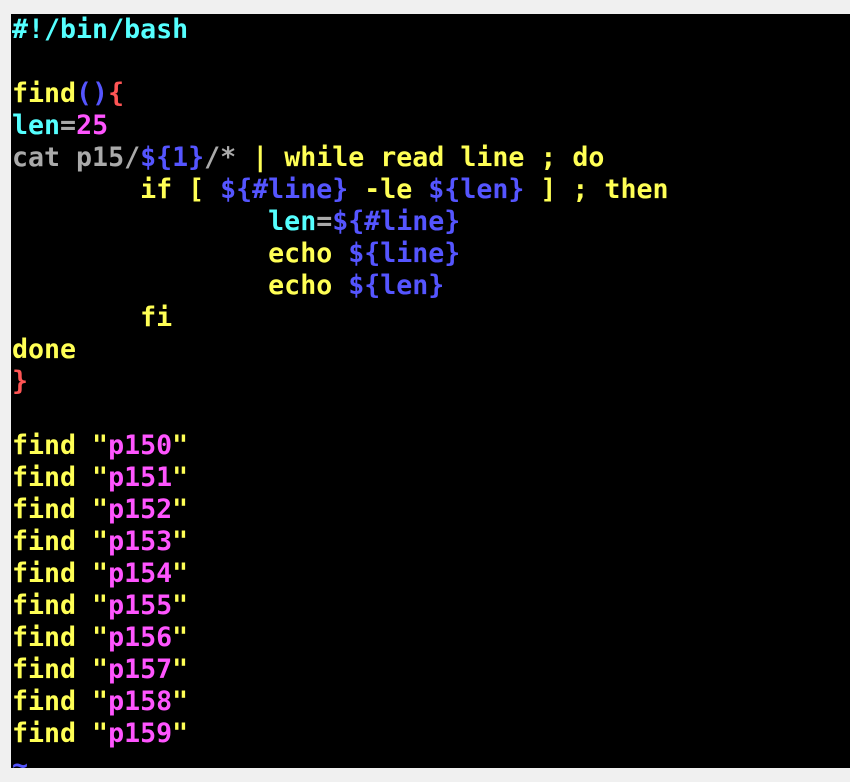 The height and width of the screenshot is (782, 850). What do you see at coordinates (340, 766) in the screenshot?
I see `empty-line-tilde: ~` at bounding box center [340, 766].